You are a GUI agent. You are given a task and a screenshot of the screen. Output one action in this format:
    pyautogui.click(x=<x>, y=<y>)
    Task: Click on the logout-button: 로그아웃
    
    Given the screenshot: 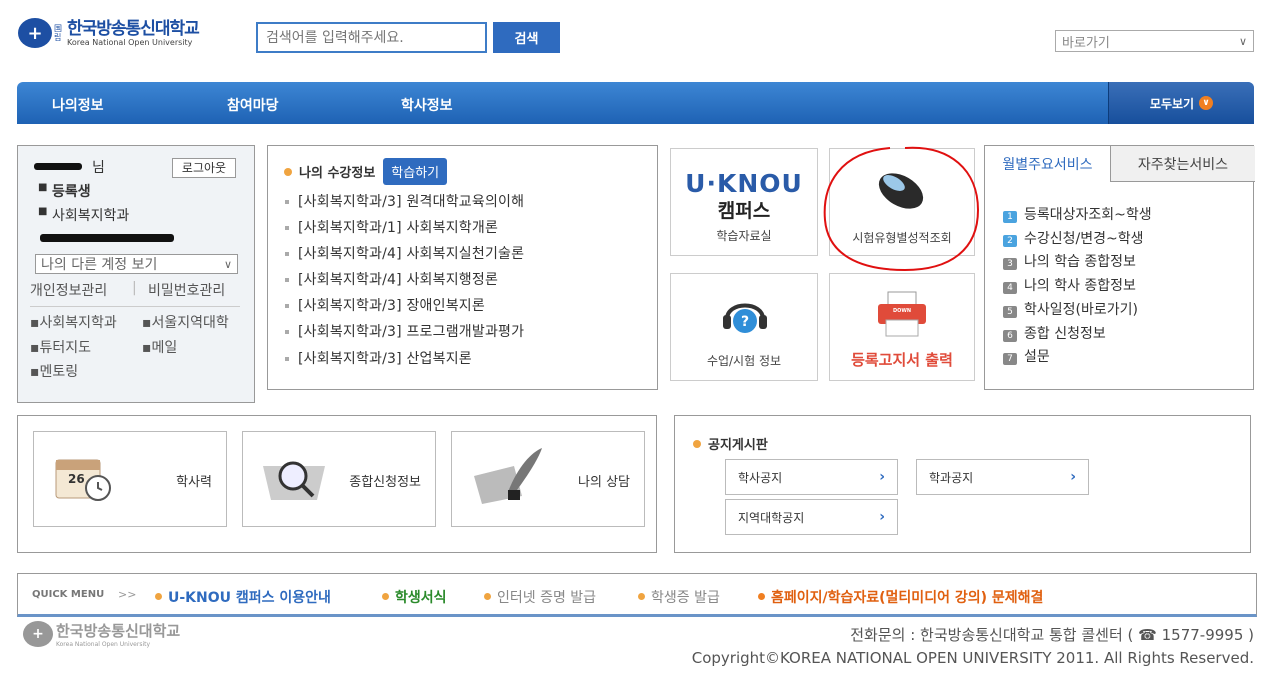 What is the action you would take?
    pyautogui.click(x=204, y=168)
    